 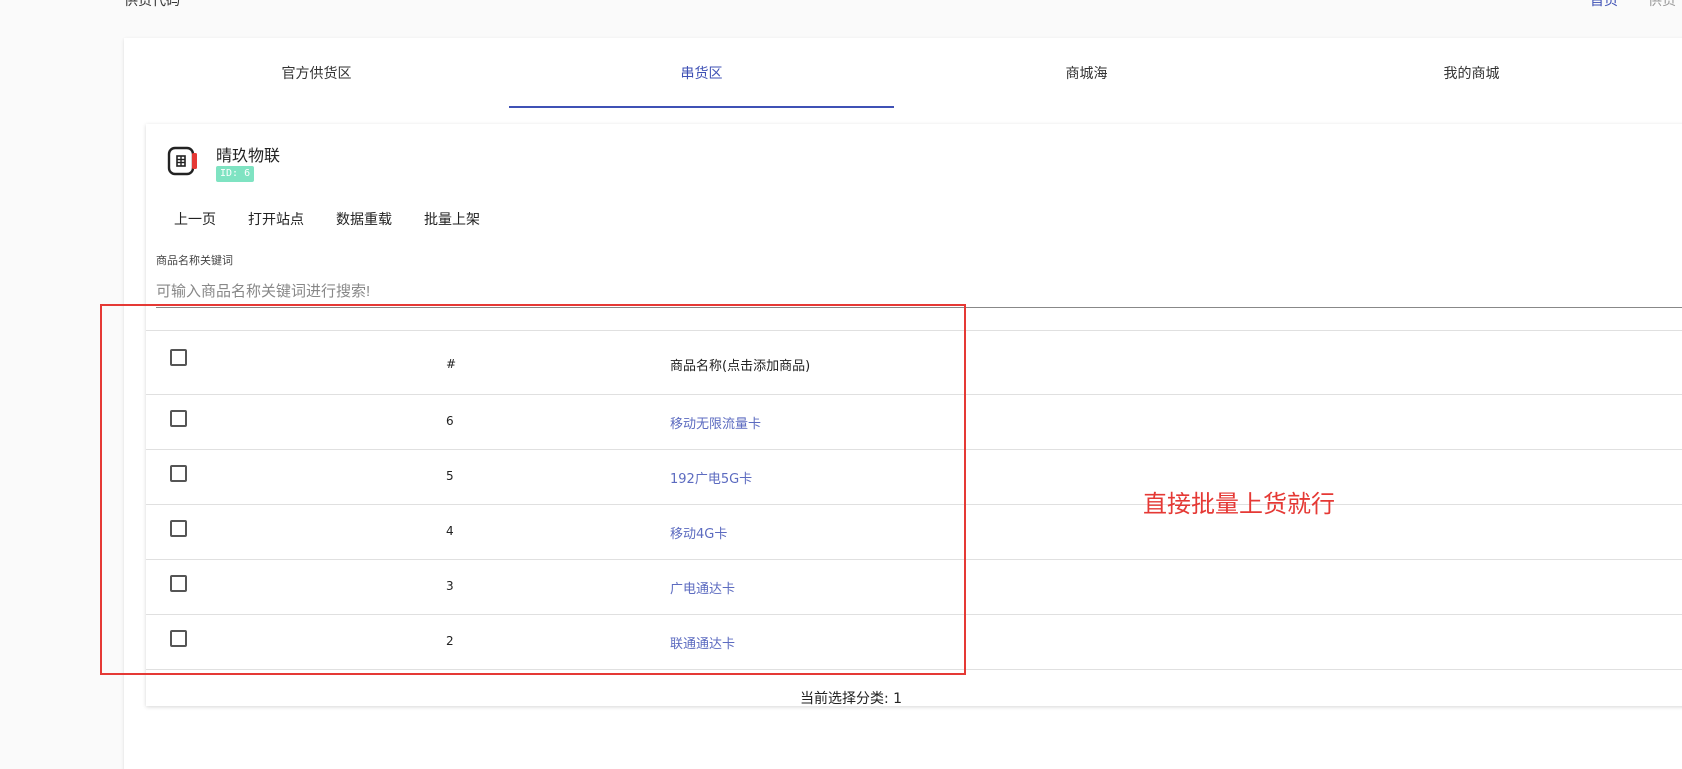 What do you see at coordinates (701, 73) in the screenshot?
I see `tab-cross-supply: 串货区` at bounding box center [701, 73].